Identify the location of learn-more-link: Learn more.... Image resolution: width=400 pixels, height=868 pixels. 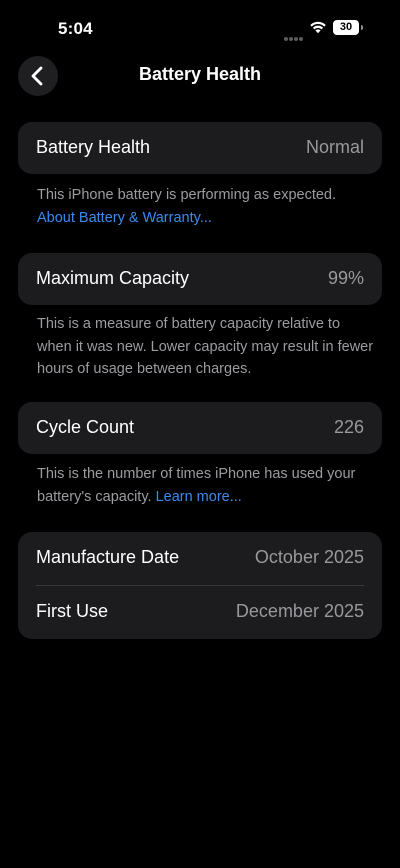
(199, 497).